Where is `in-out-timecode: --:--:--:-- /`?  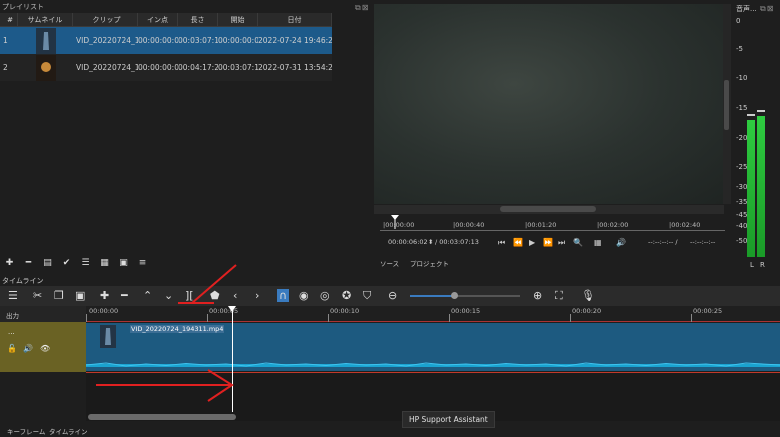
in-out-timecode: --:--:--:-- / is located at coordinates (663, 242).